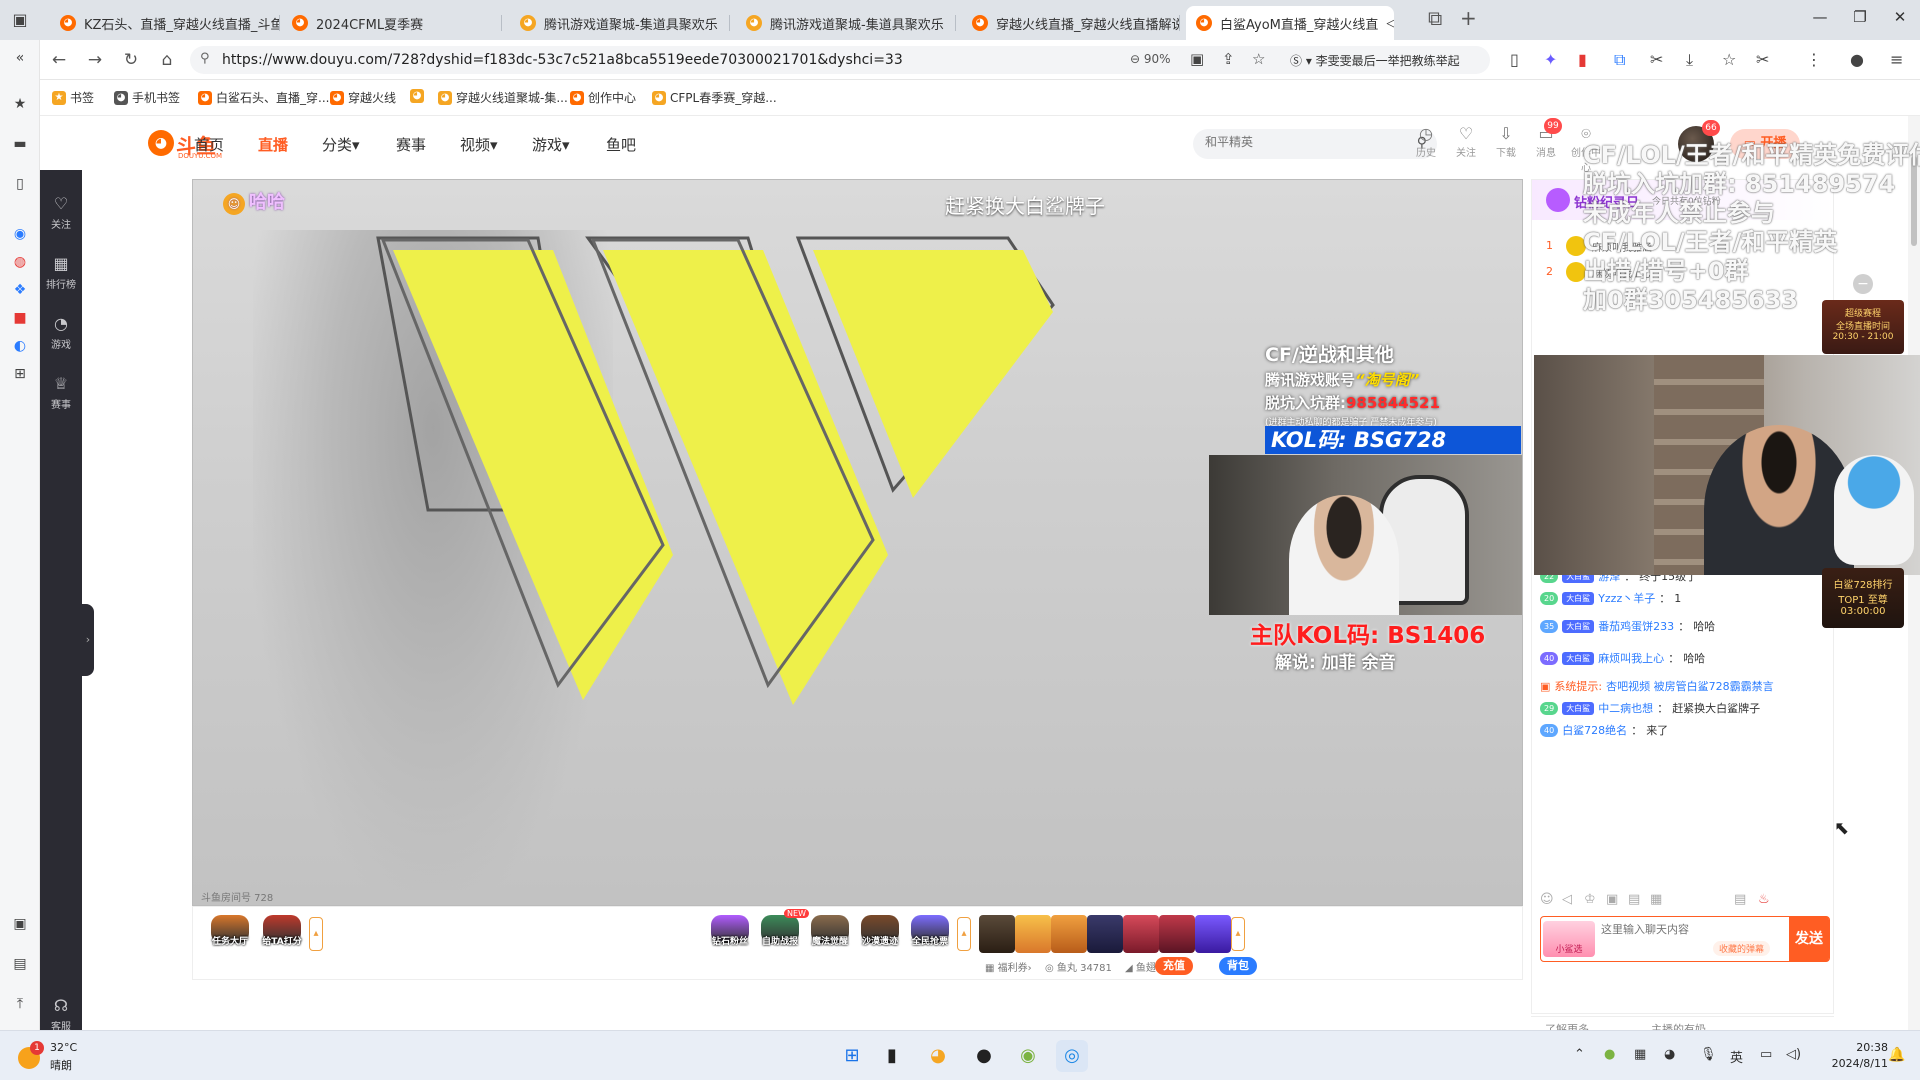 Image resolution: width=1920 pixels, height=1080 pixels. What do you see at coordinates (1857, 59) in the screenshot?
I see `profile-icon: ●` at bounding box center [1857, 59].